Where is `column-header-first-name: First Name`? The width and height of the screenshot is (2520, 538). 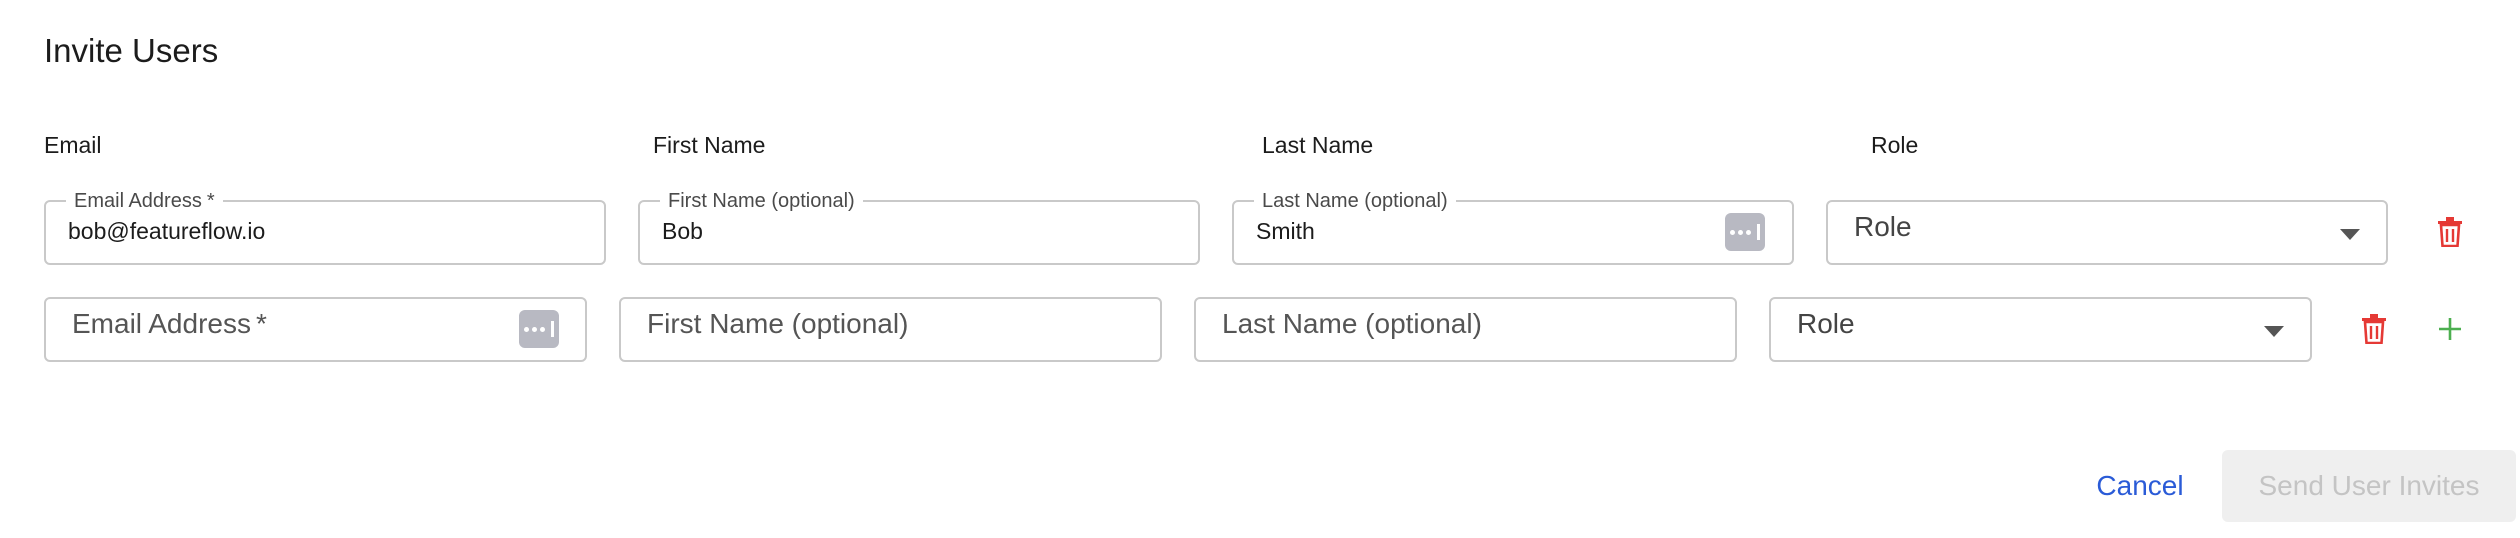 column-header-first-name: First Name is located at coordinates (709, 145).